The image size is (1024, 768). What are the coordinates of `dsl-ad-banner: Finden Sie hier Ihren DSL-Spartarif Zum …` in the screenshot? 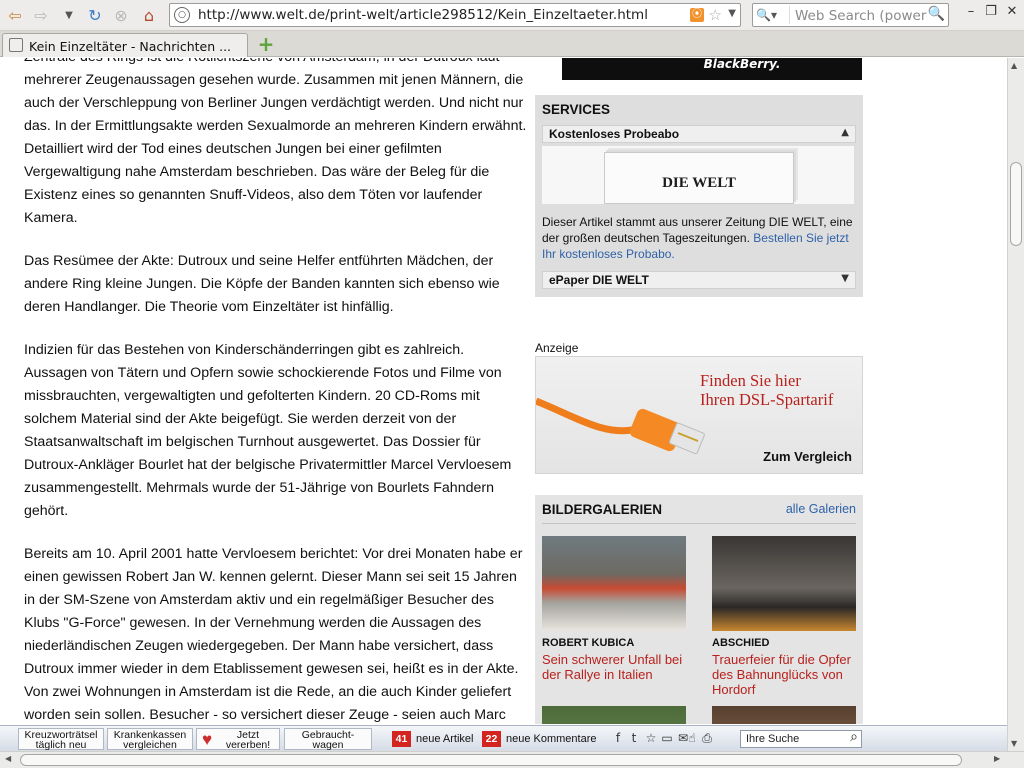 It's located at (699, 415).